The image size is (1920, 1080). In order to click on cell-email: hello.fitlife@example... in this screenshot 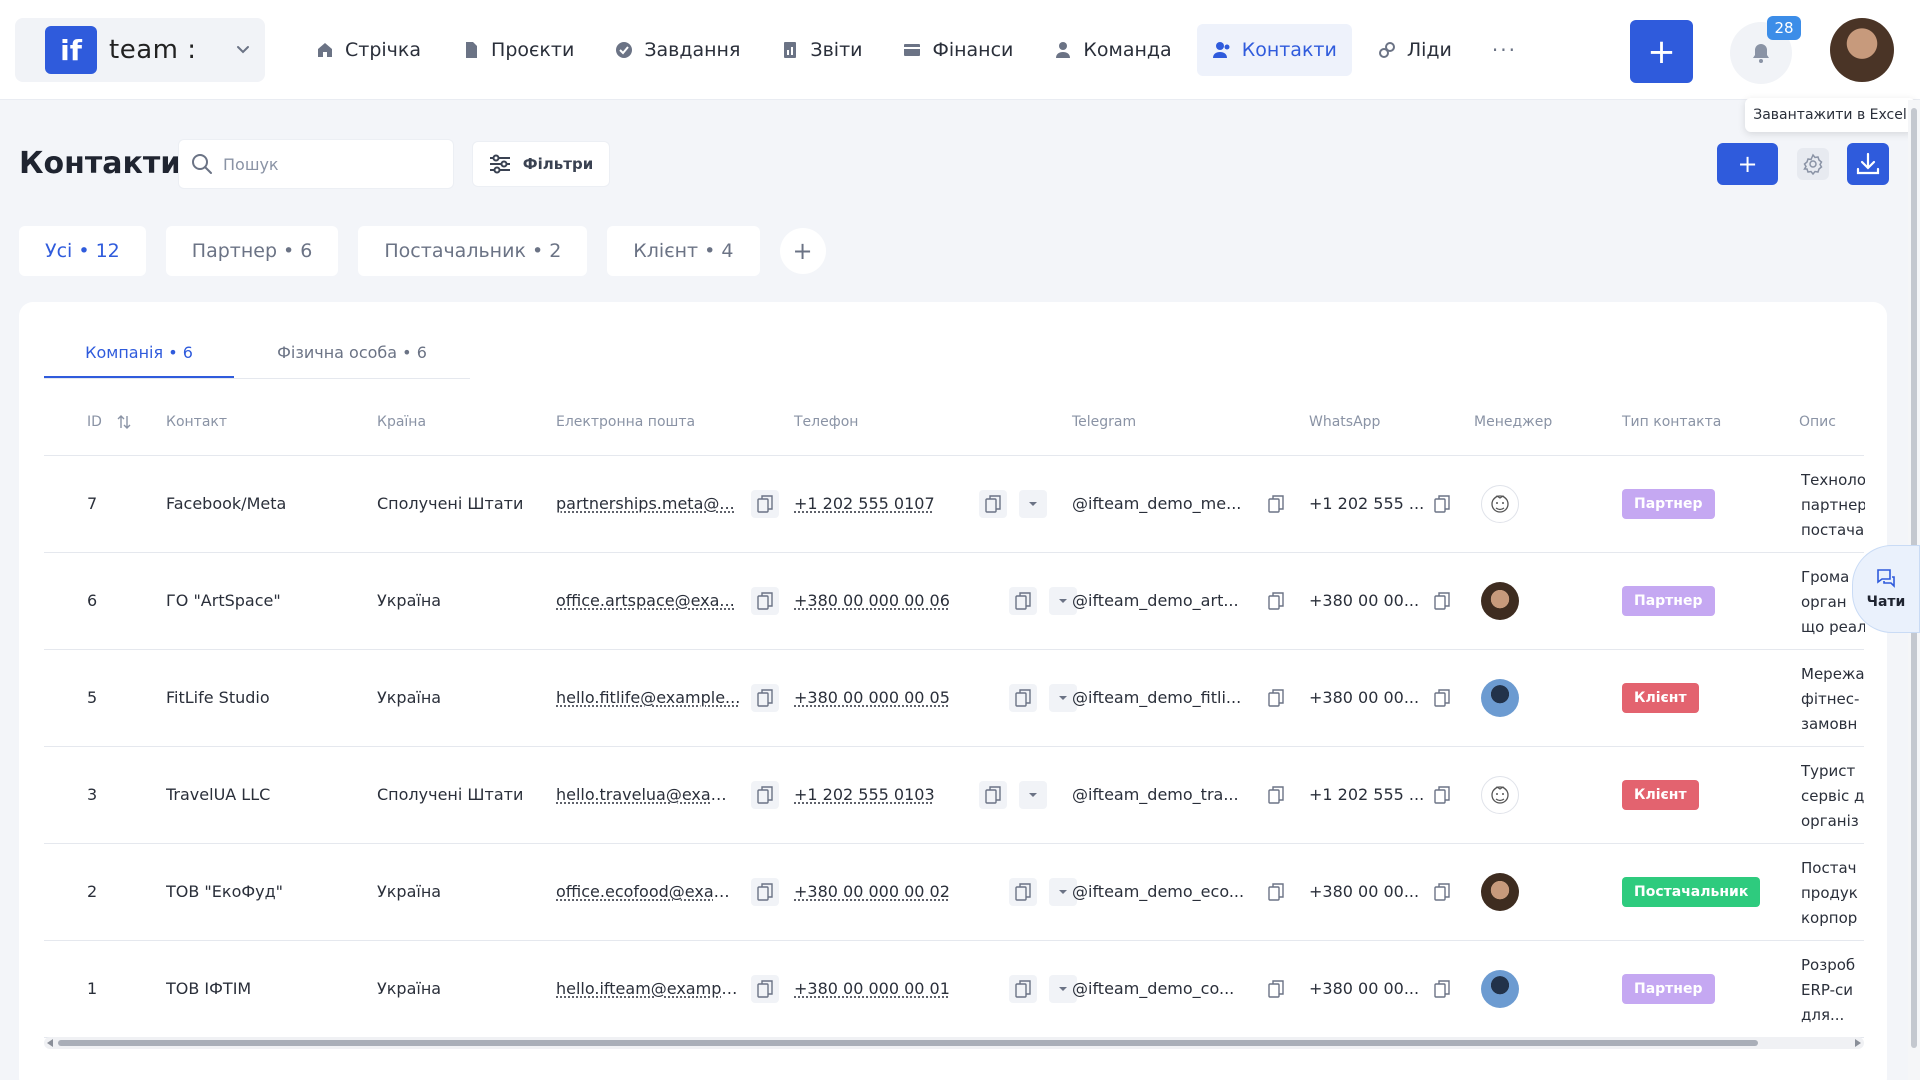, I will do `click(648, 697)`.